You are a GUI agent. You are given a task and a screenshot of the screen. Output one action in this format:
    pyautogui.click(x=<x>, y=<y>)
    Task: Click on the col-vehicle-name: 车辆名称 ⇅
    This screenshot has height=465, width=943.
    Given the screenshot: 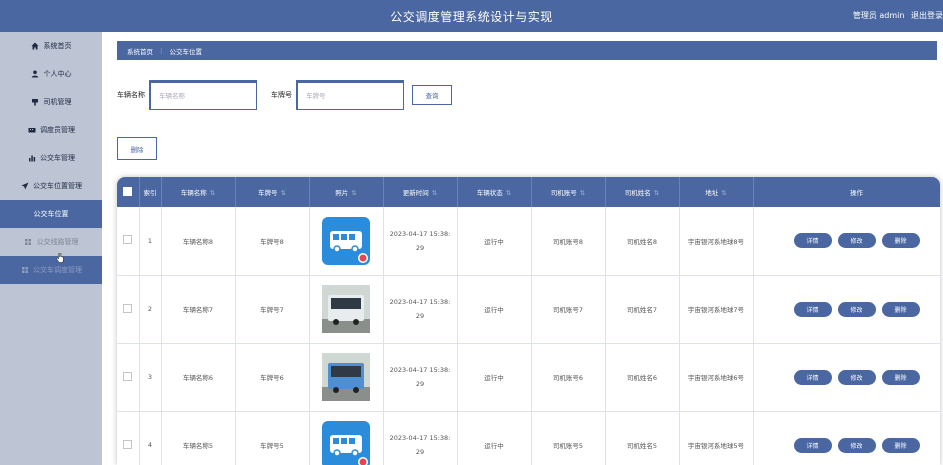 What is the action you would take?
    pyautogui.click(x=198, y=192)
    